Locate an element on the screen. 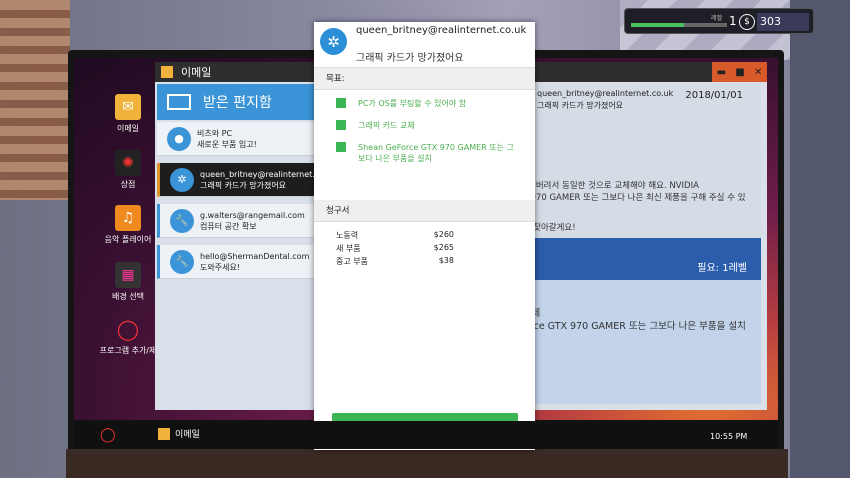 The height and width of the screenshot is (478, 850). invoice-item: 새 부품 is located at coordinates (348, 248).